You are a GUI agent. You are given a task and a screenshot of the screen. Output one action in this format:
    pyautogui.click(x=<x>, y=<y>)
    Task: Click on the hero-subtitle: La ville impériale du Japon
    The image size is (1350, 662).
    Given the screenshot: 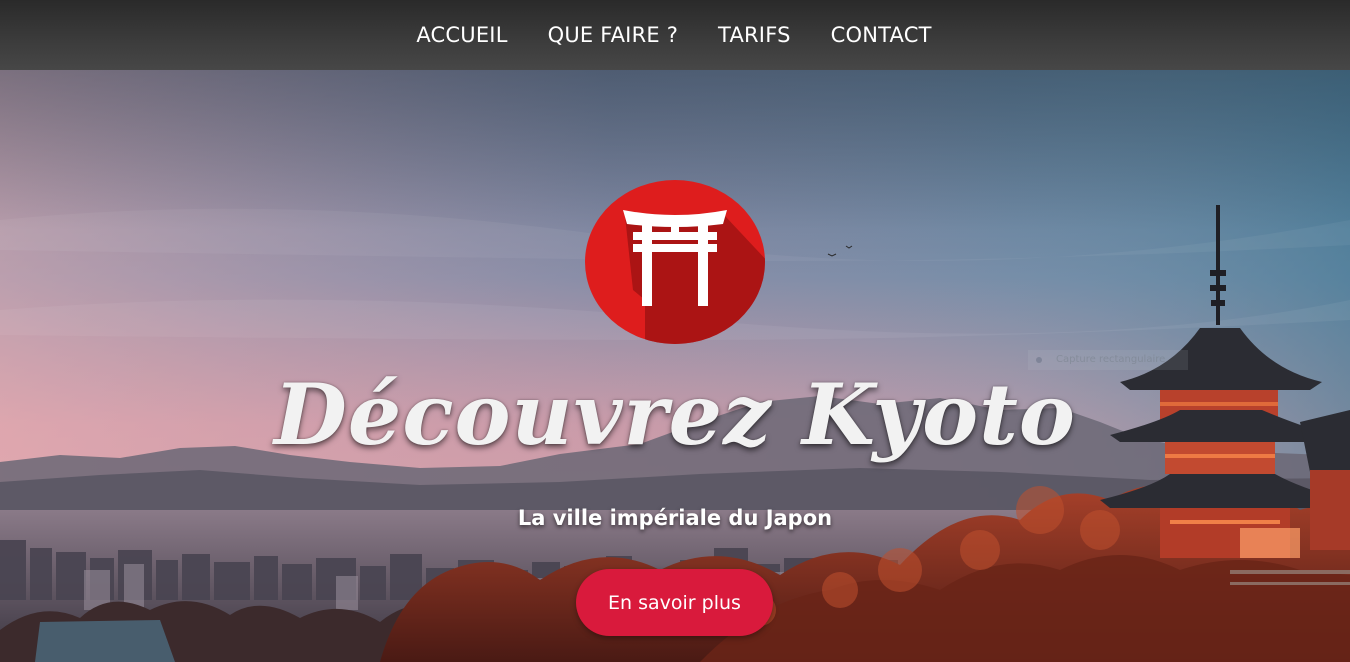 What is the action you would take?
    pyautogui.click(x=675, y=518)
    